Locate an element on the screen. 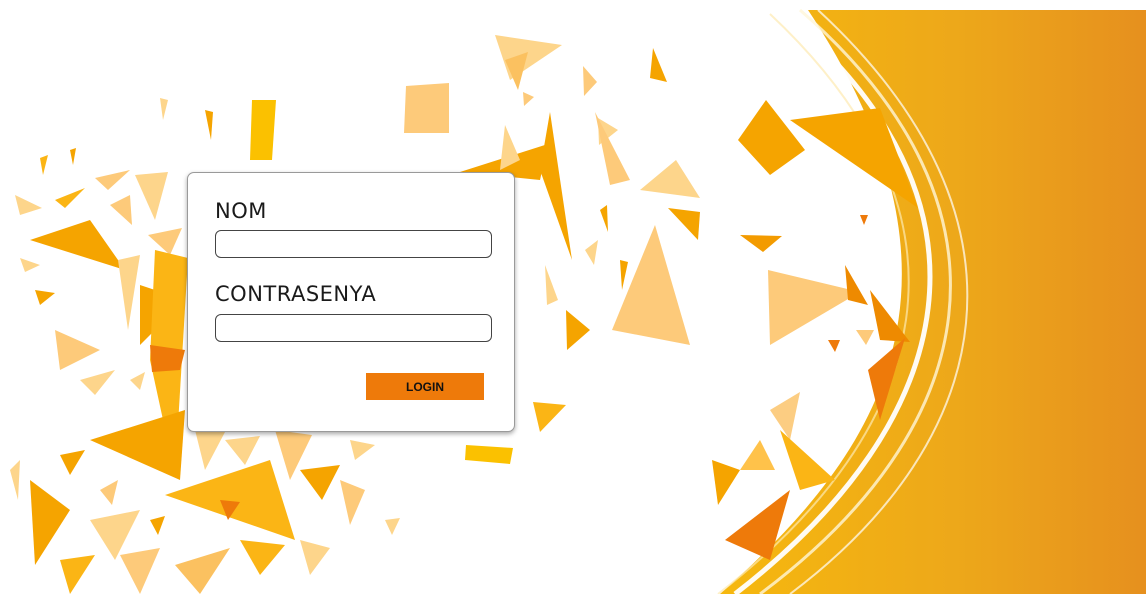  username-label: NOM is located at coordinates (241, 211).